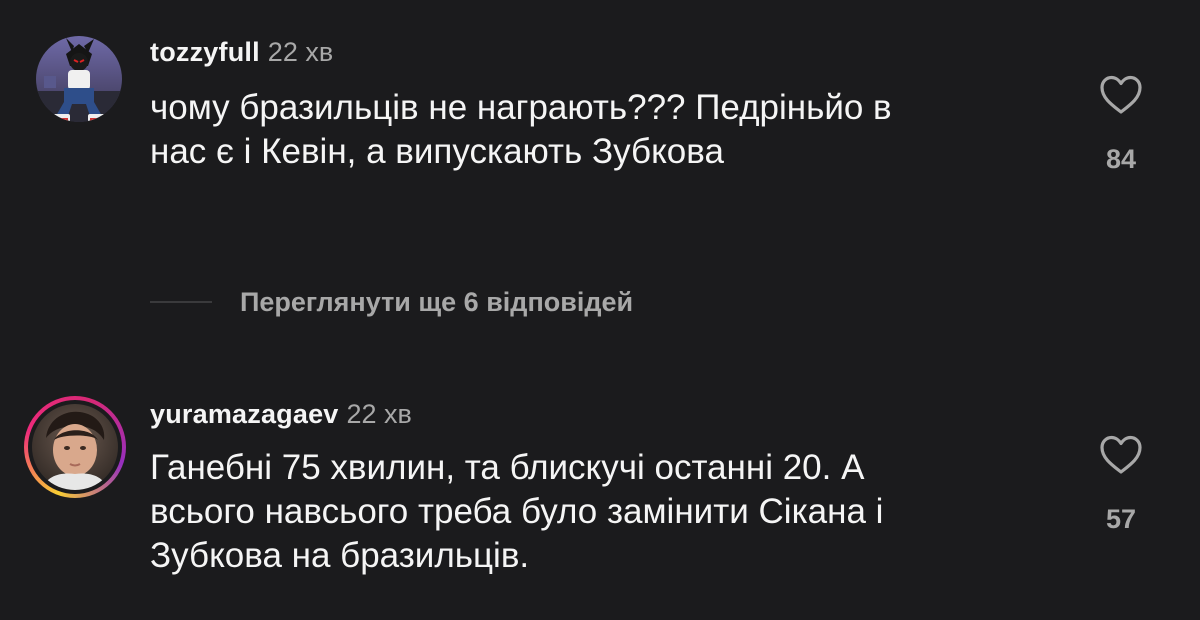 The width and height of the screenshot is (1200, 620). I want to click on avatar-story-ring, so click(75, 447).